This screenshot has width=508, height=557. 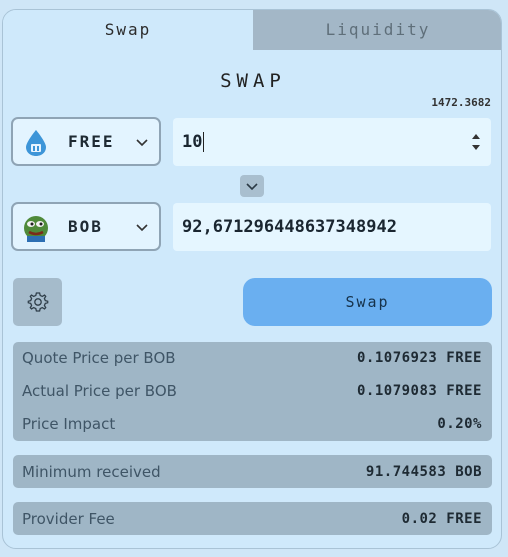 I want to click on stat-row: Provider Fee 0.02 FREE, so click(x=252, y=519).